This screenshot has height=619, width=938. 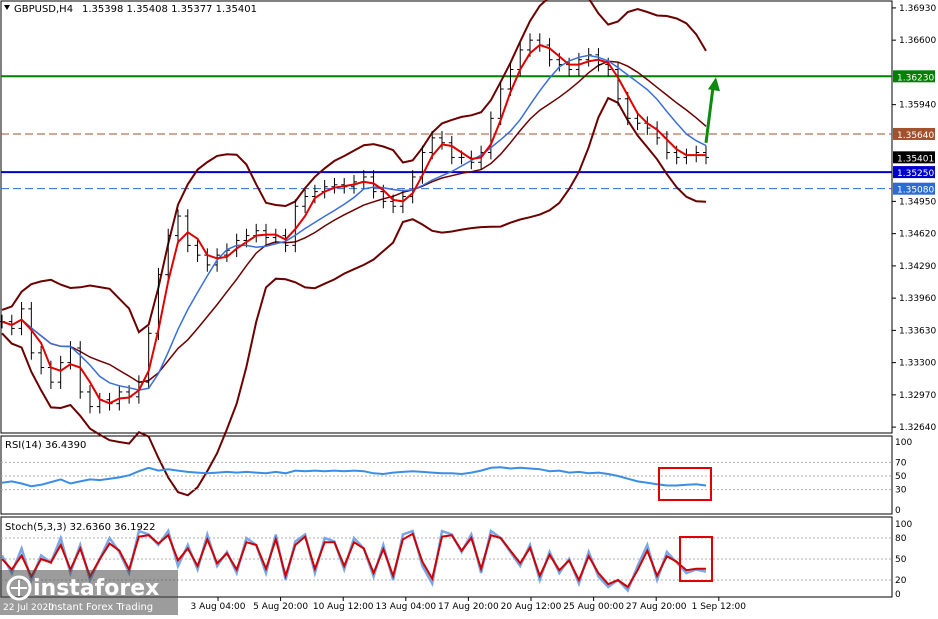 I want to click on price-tag-label: 1.35080, so click(x=915, y=191).